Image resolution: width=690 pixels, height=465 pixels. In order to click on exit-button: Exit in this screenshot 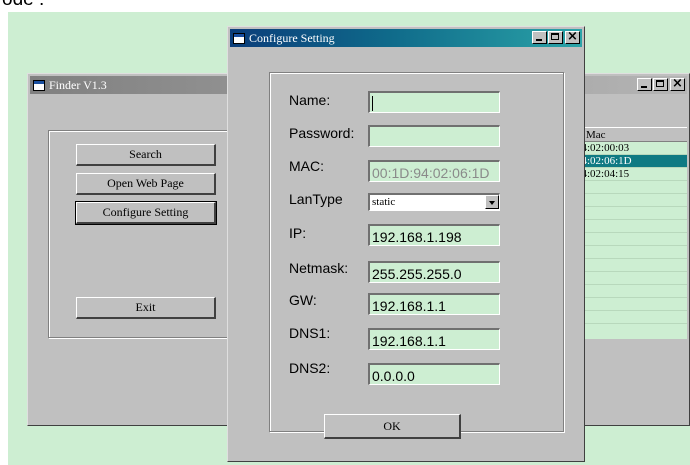, I will do `click(146, 308)`.